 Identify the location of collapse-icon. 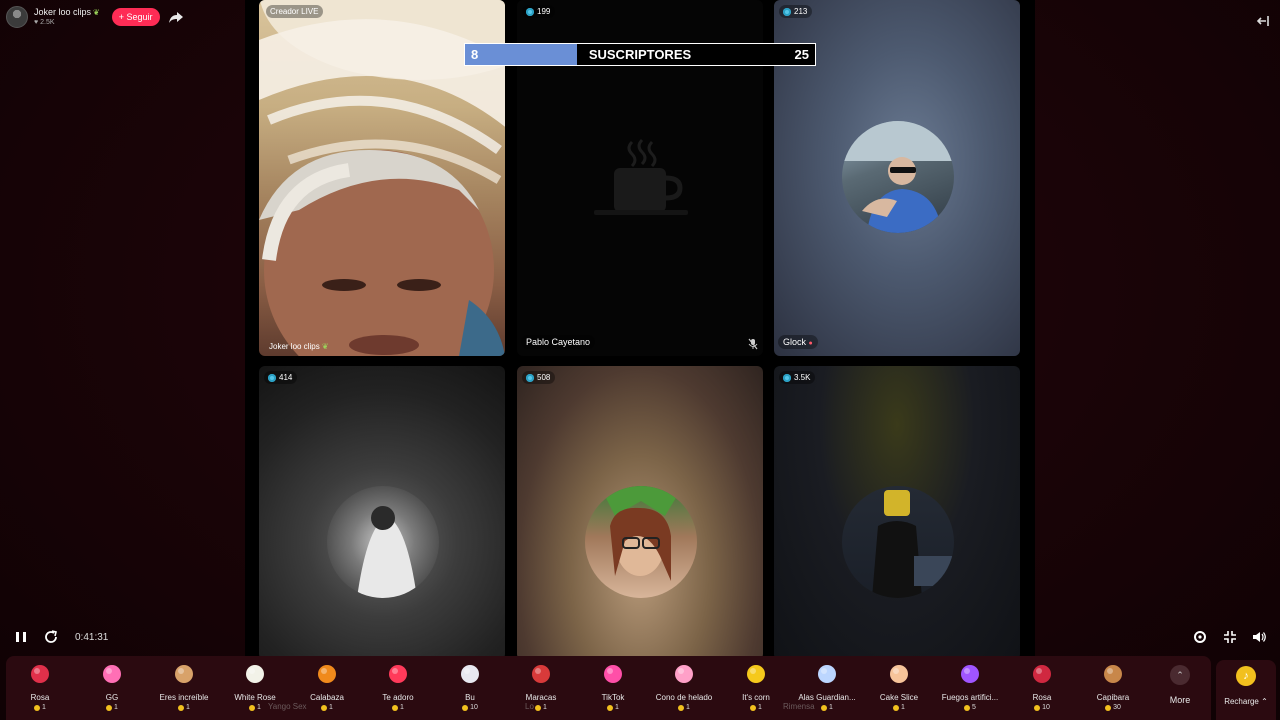
(1263, 21).